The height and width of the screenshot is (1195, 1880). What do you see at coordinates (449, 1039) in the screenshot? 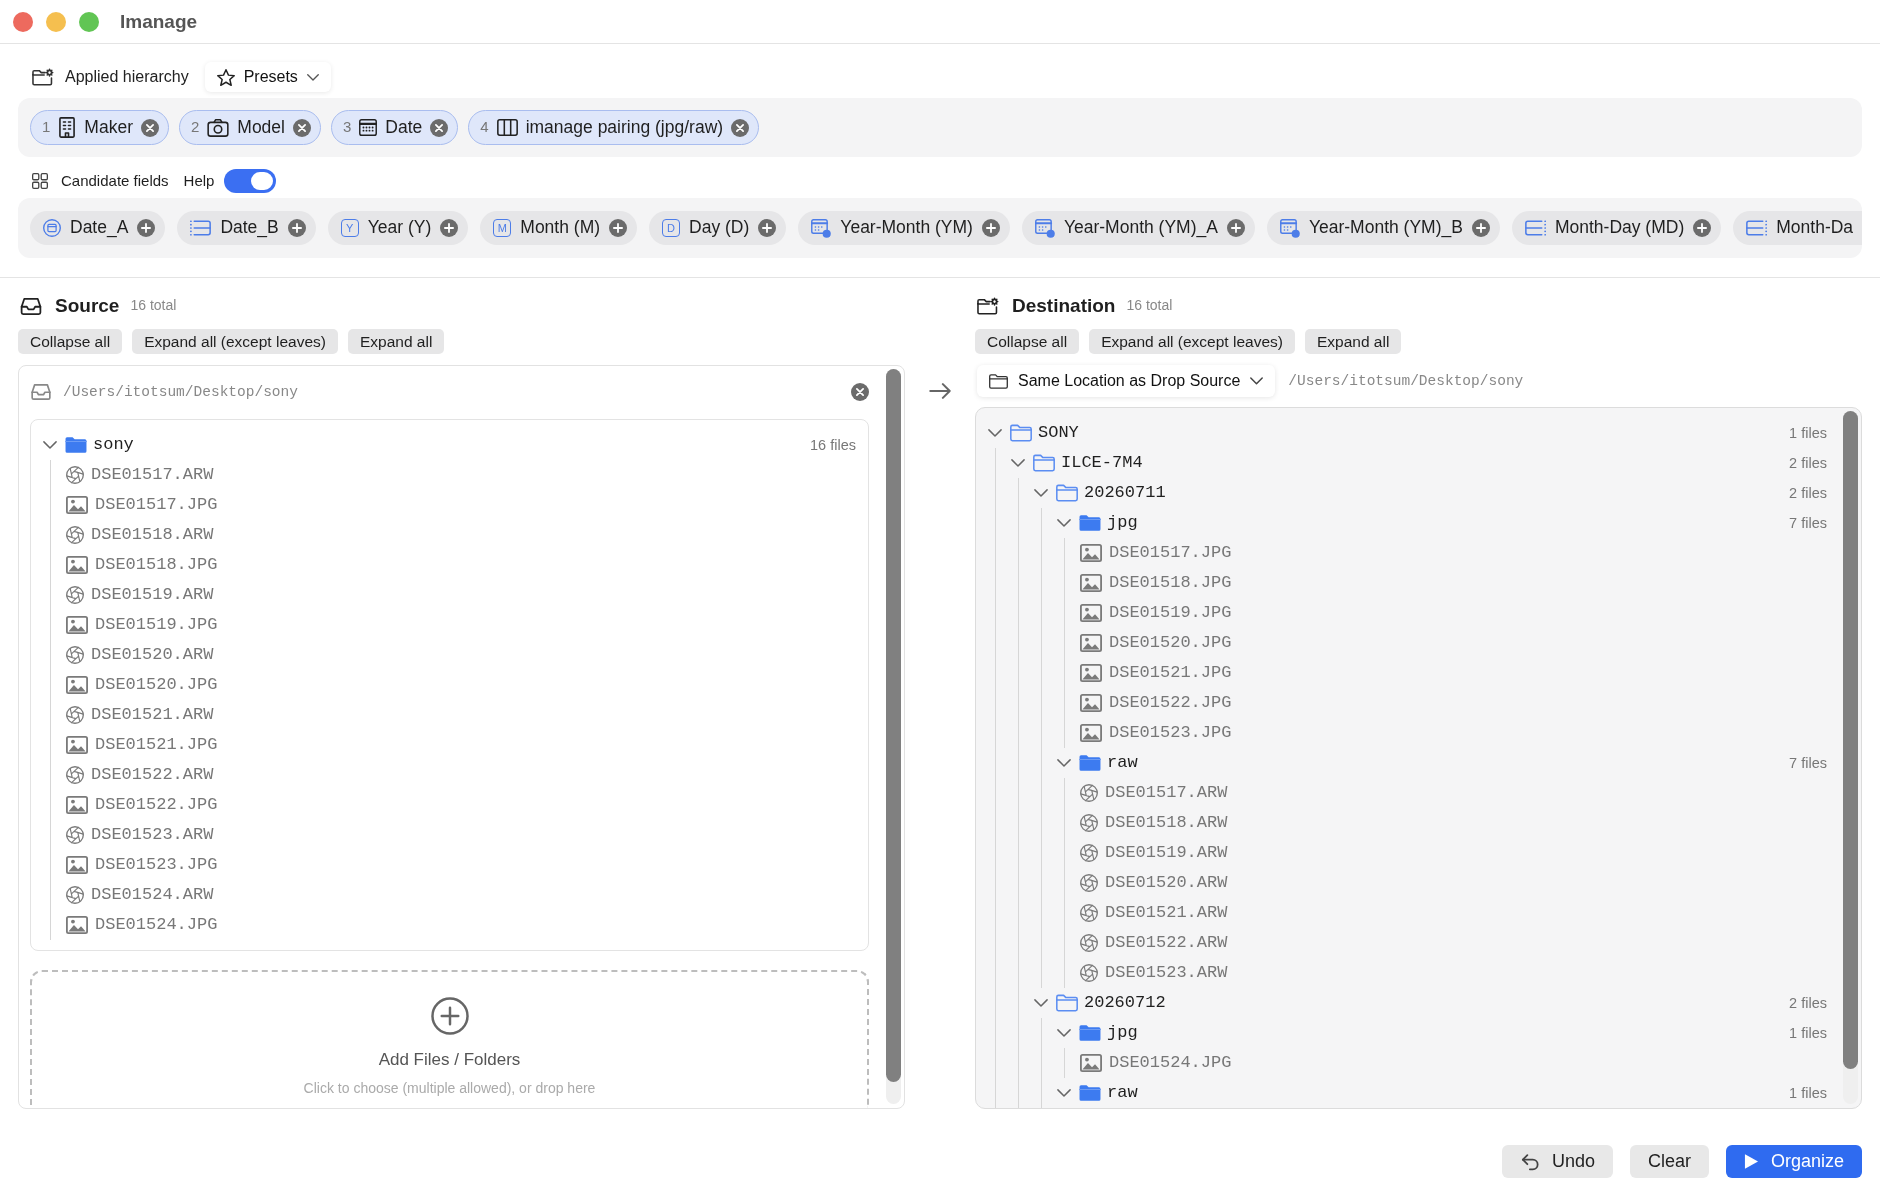
I see `drop-zone: Add Files / Folders Click to choose (multiple allowed), or drop here` at bounding box center [449, 1039].